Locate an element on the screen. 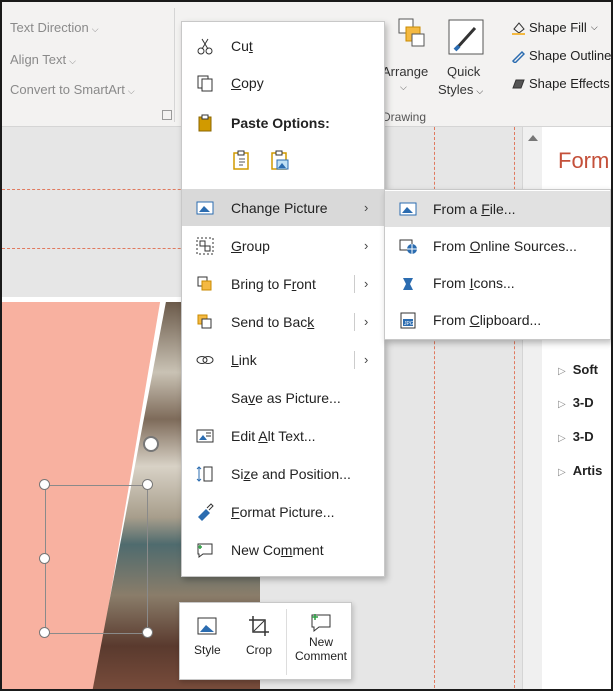 The image size is (613, 691). change-picture-icon is located at coordinates (205, 208).